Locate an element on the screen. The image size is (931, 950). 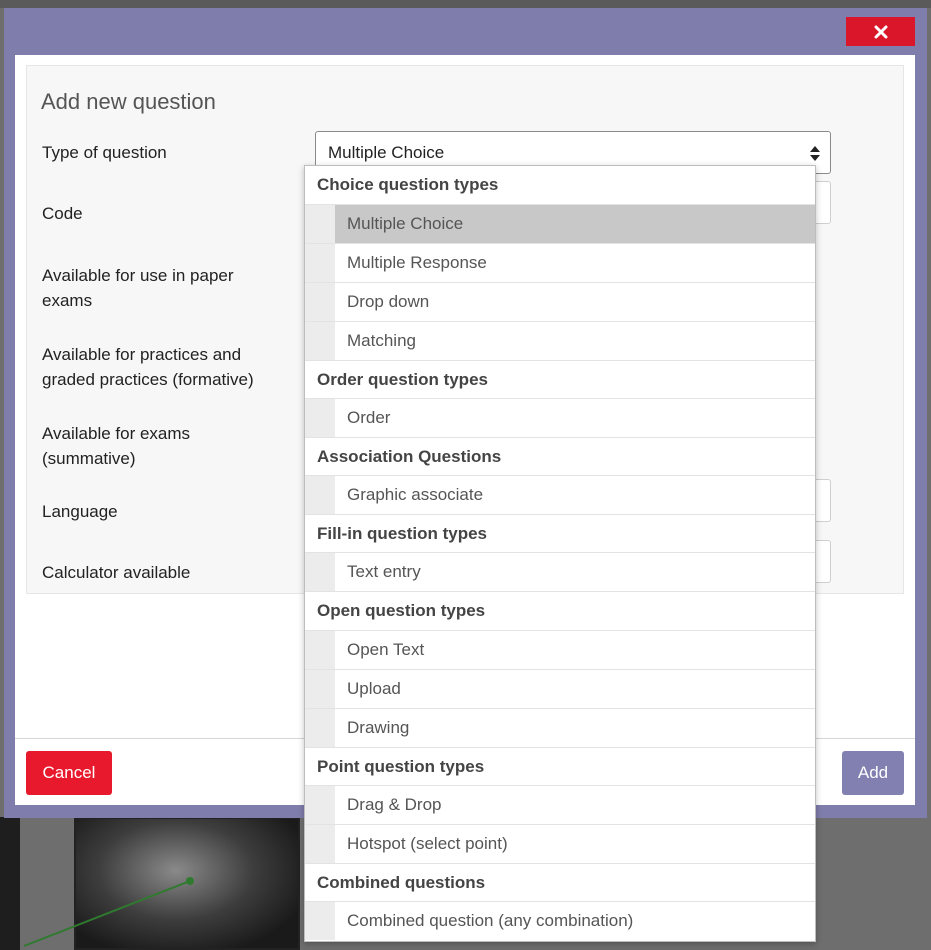
option-label: Hotspot (select point) is located at coordinates (427, 843).